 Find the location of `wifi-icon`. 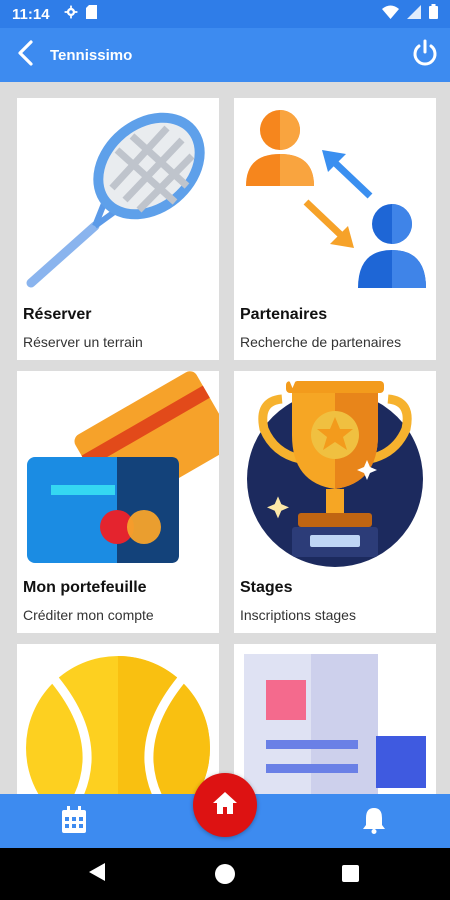

wifi-icon is located at coordinates (390, 14).